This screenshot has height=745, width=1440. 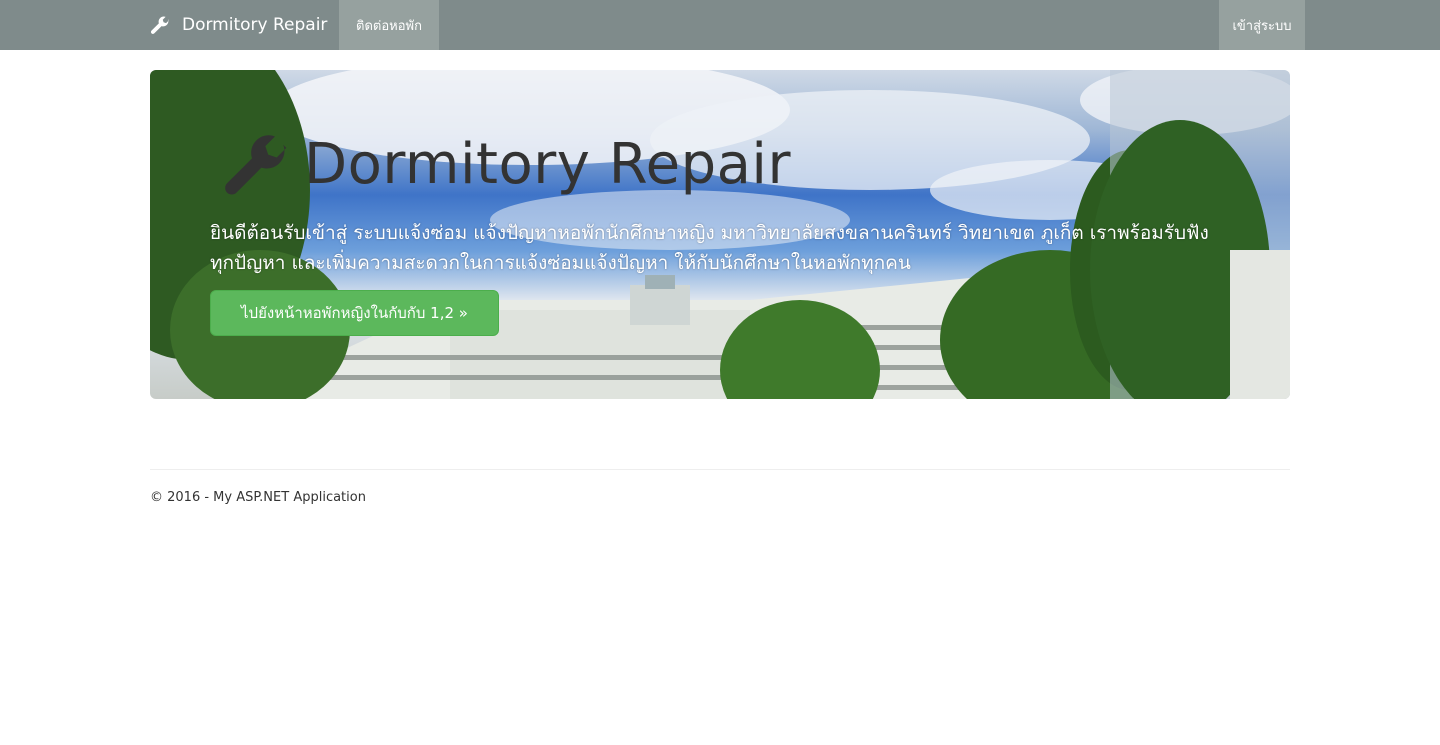 I want to click on top-navbar: Dormitory Repair ติดต่อหอพัก เข้าสู่ระบบ, so click(x=720, y=25).